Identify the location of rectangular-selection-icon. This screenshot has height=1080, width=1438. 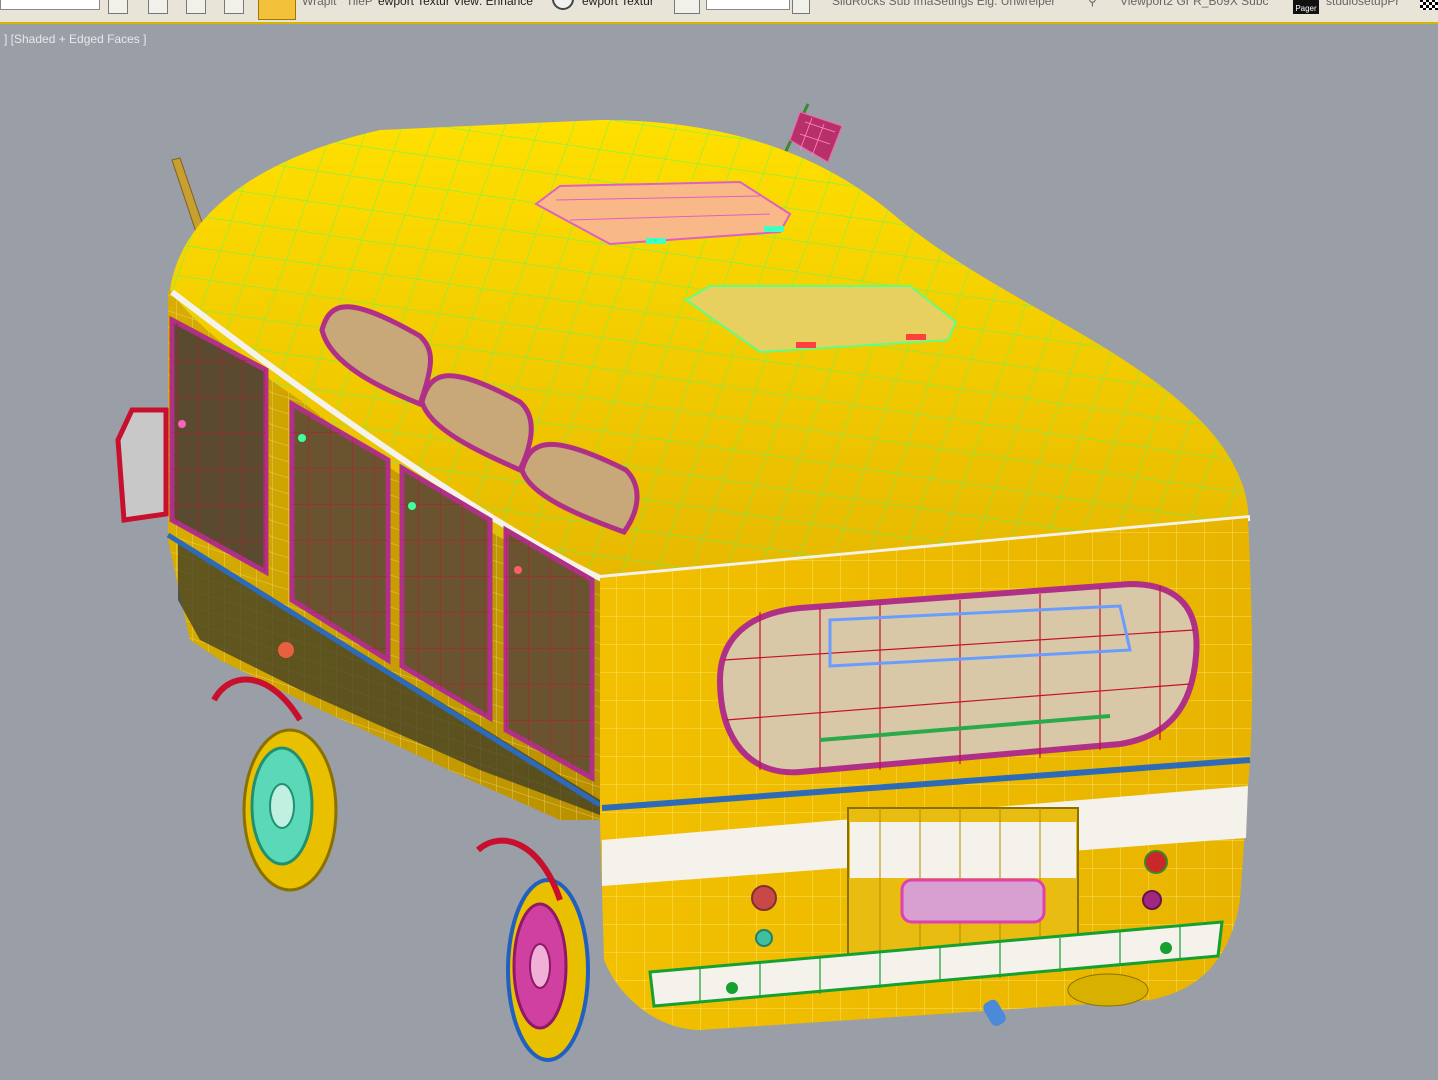
(196, 7).